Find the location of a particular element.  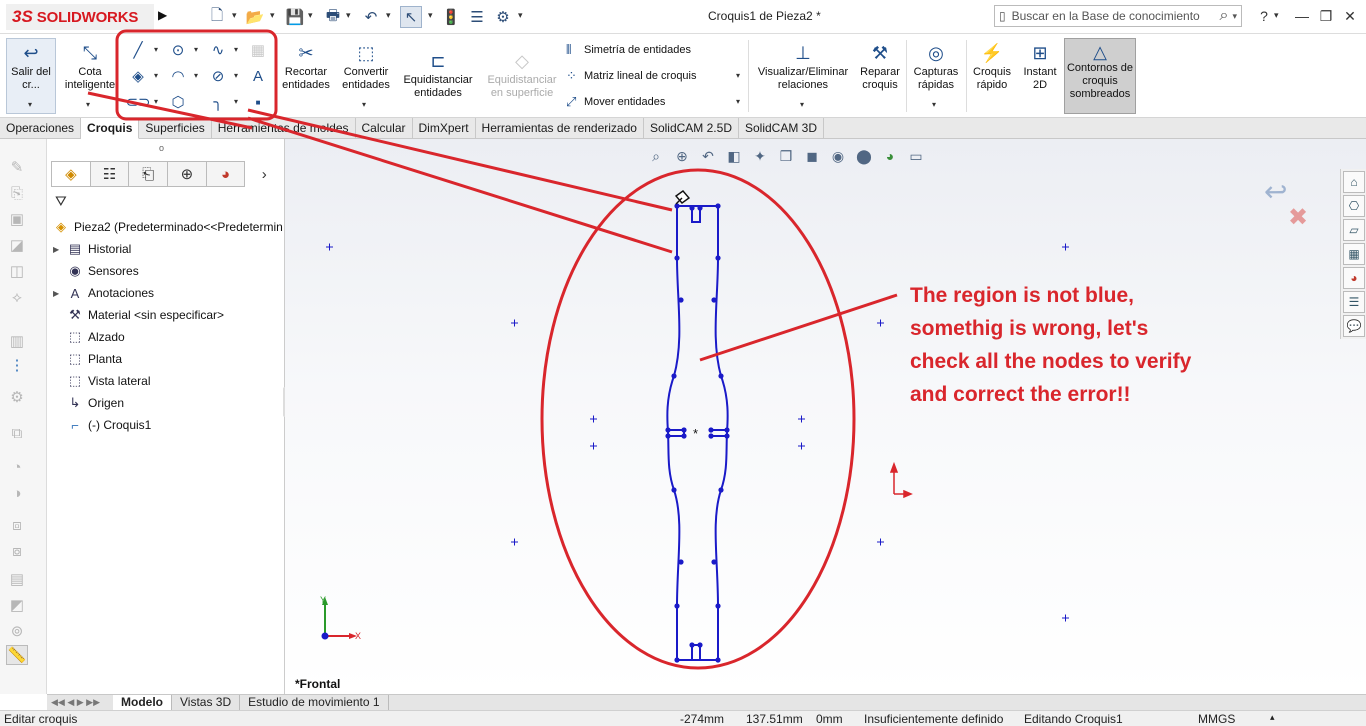

select-pointer-icon: ↖ is located at coordinates (411, 17).